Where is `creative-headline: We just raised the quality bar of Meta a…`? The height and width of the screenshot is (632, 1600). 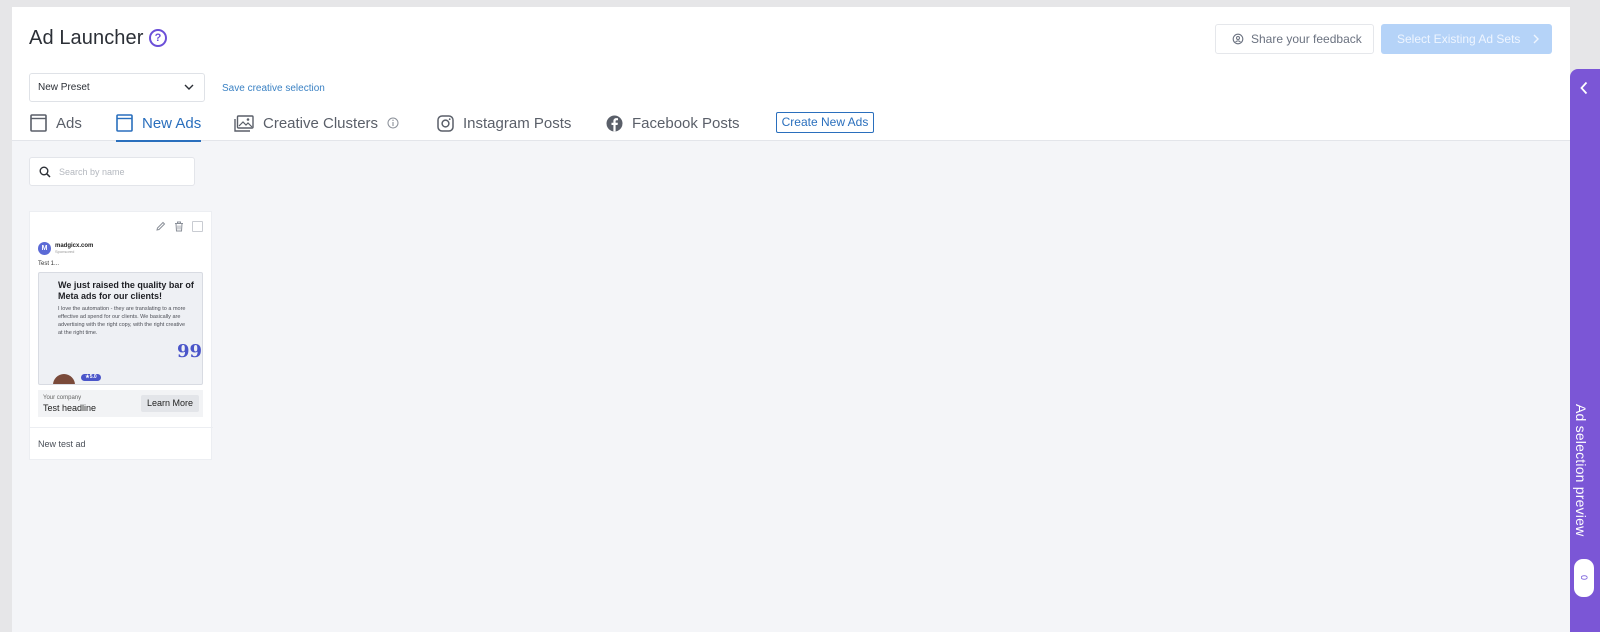 creative-headline: We just raised the quality bar of Meta a… is located at coordinates (126, 290).